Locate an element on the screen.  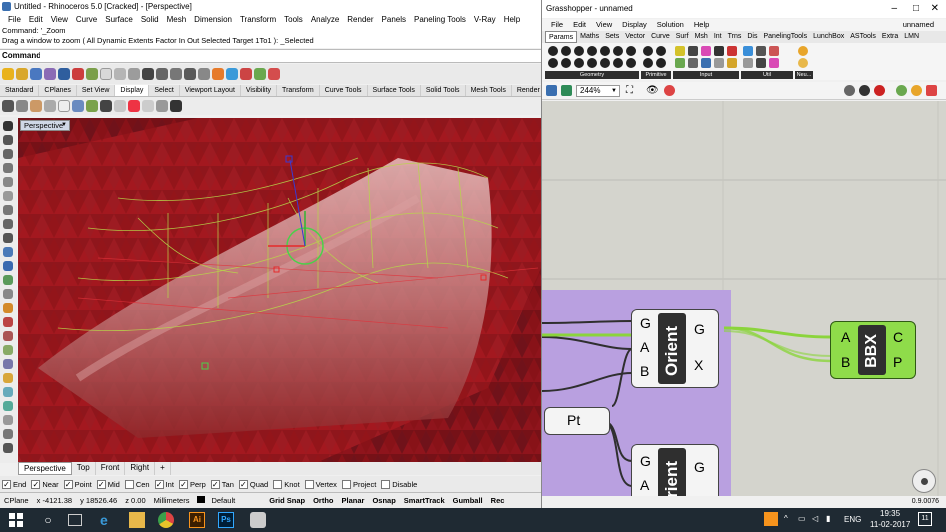
osnap-int: ✓ Int is located at coordinates (164, 484).